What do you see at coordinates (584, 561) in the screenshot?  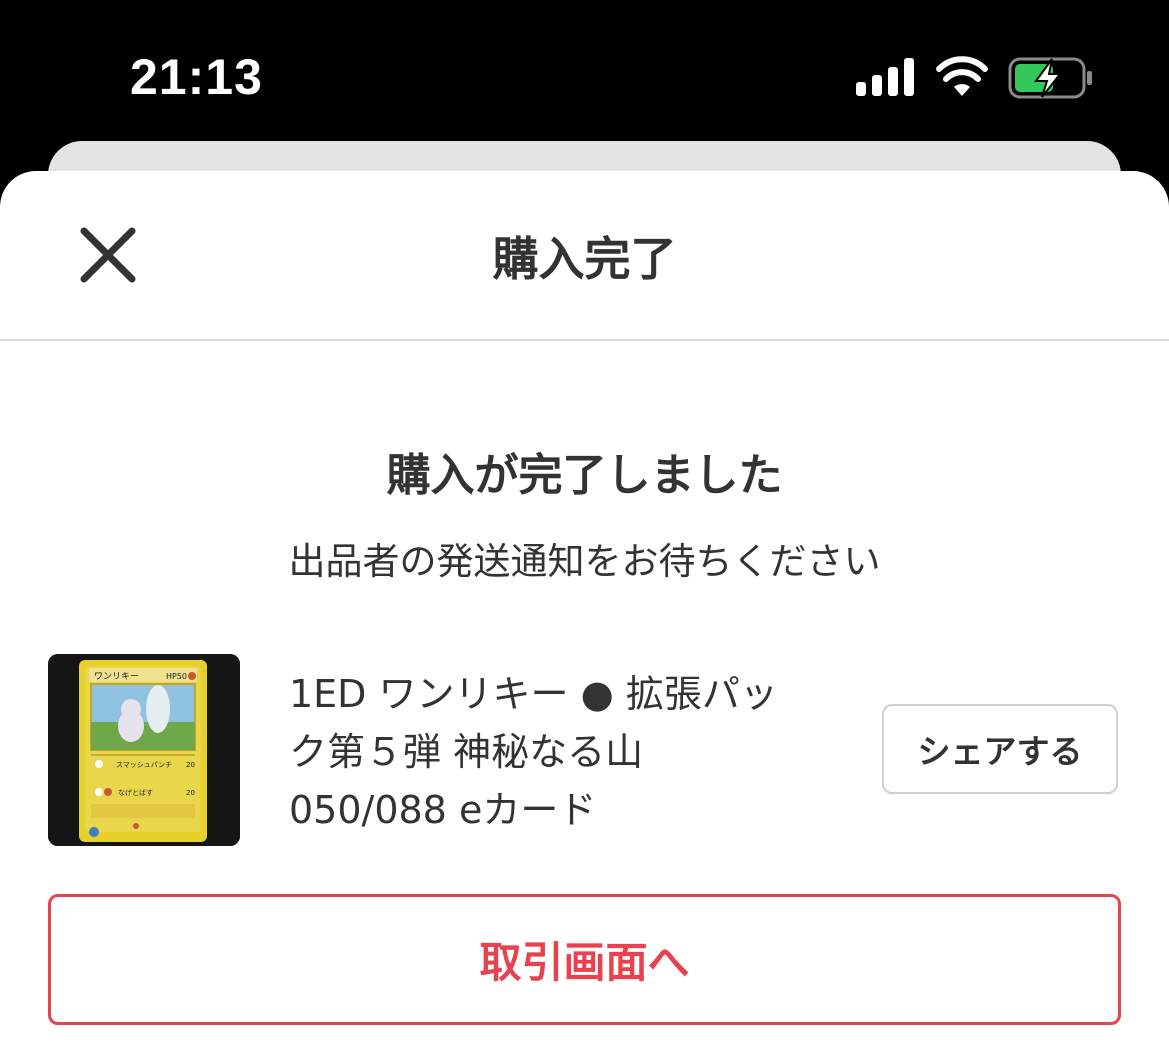 I see `completion-subtitle: 出品者の発送通知をお待ちください` at bounding box center [584, 561].